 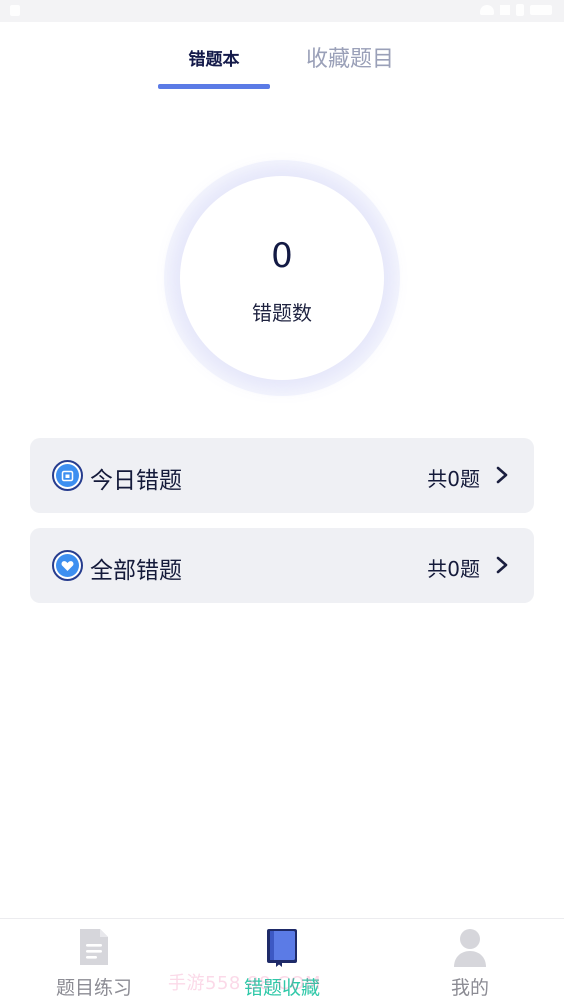 I want to click on document-icon, so click(x=94, y=947).